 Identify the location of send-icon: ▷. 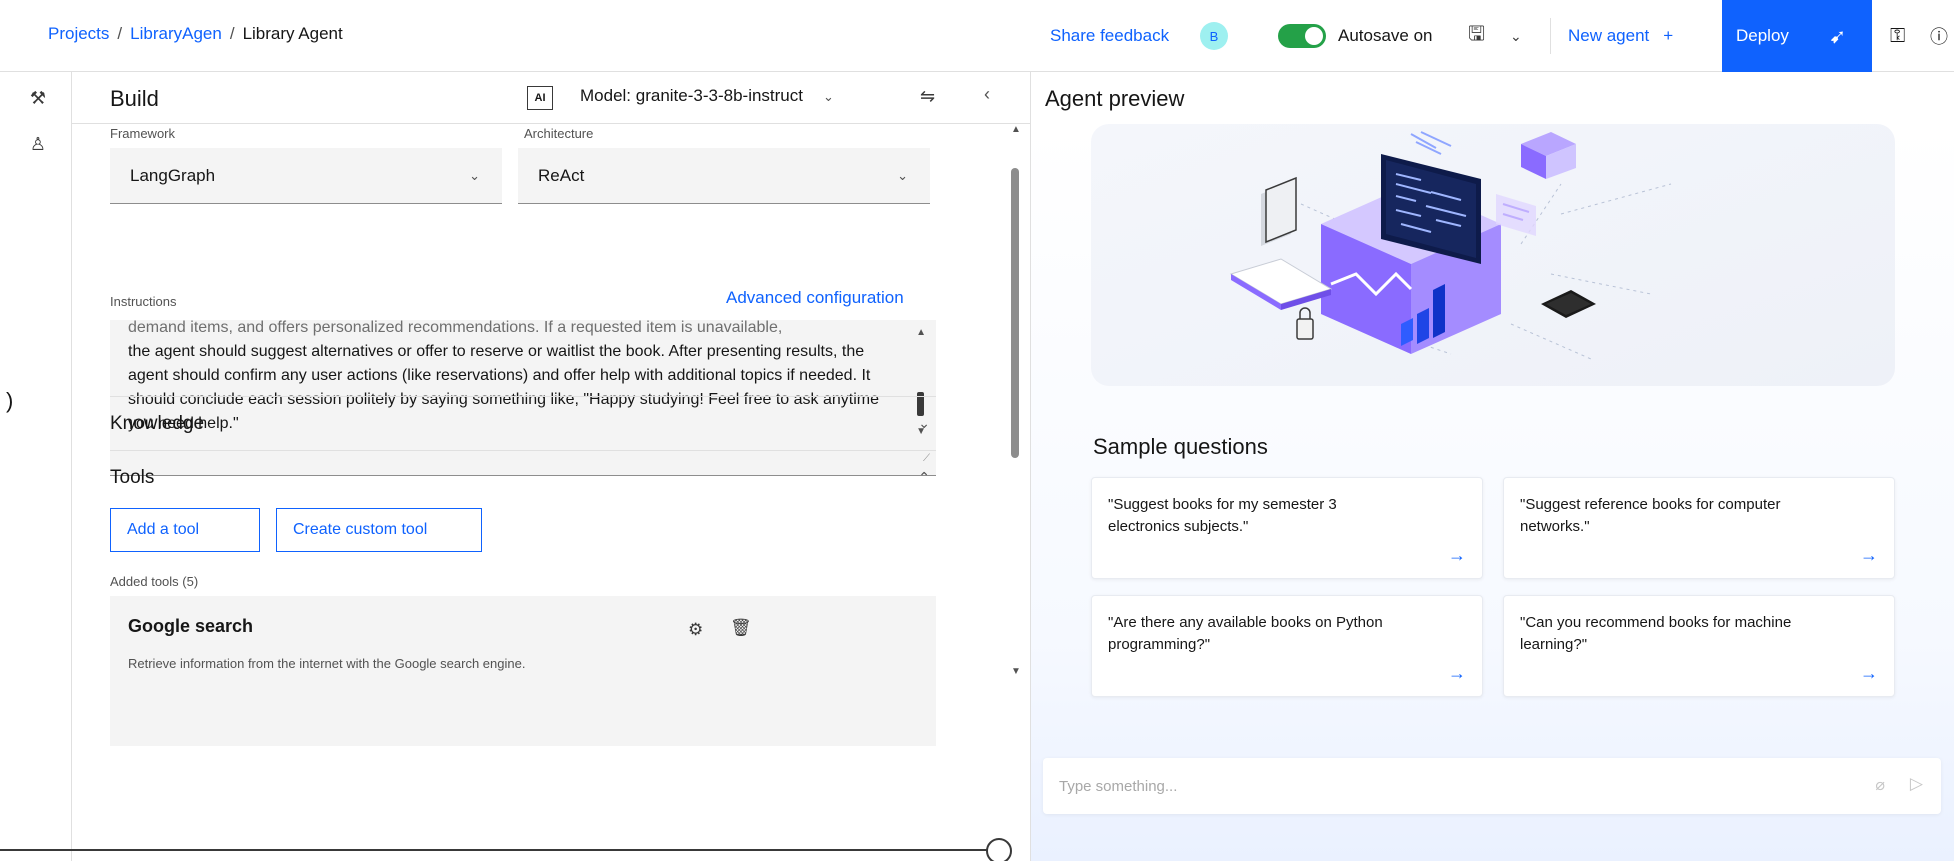
(1916, 784).